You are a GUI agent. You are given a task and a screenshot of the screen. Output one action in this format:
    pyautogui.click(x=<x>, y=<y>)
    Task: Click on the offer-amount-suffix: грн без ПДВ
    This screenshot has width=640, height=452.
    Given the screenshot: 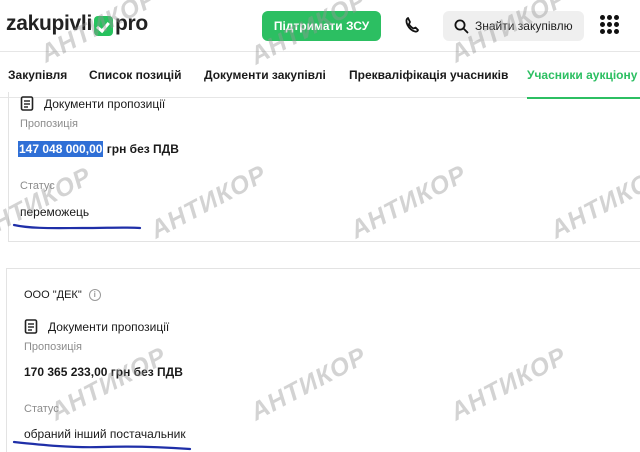 What is the action you would take?
    pyautogui.click(x=141, y=149)
    